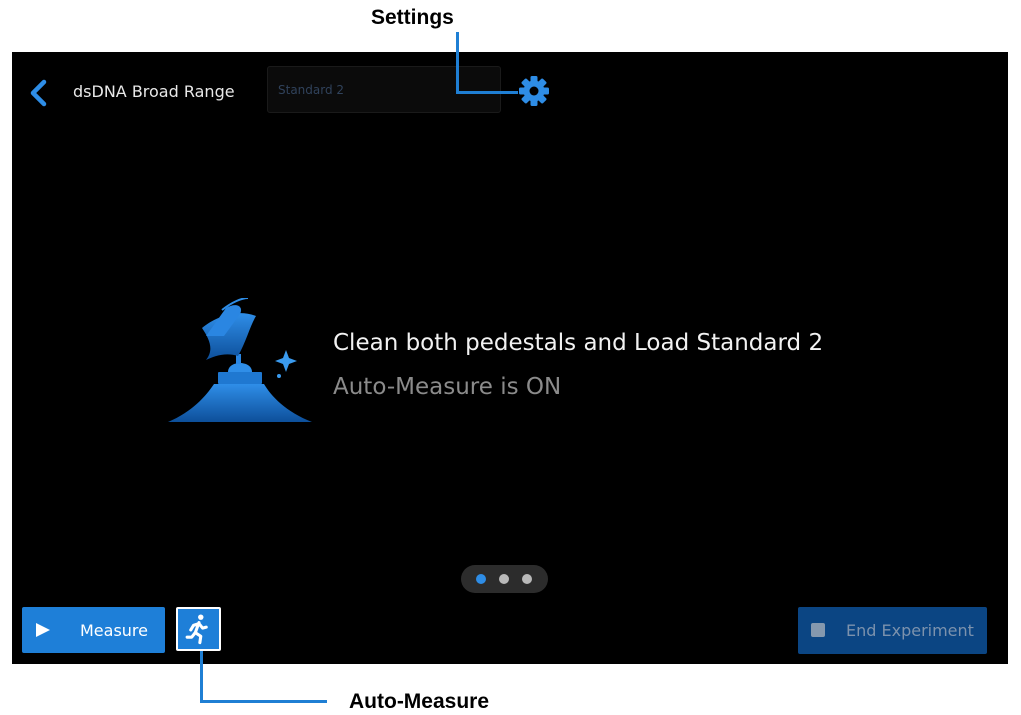 The image size is (1021, 715). I want to click on back-chevron-icon, so click(38, 93).